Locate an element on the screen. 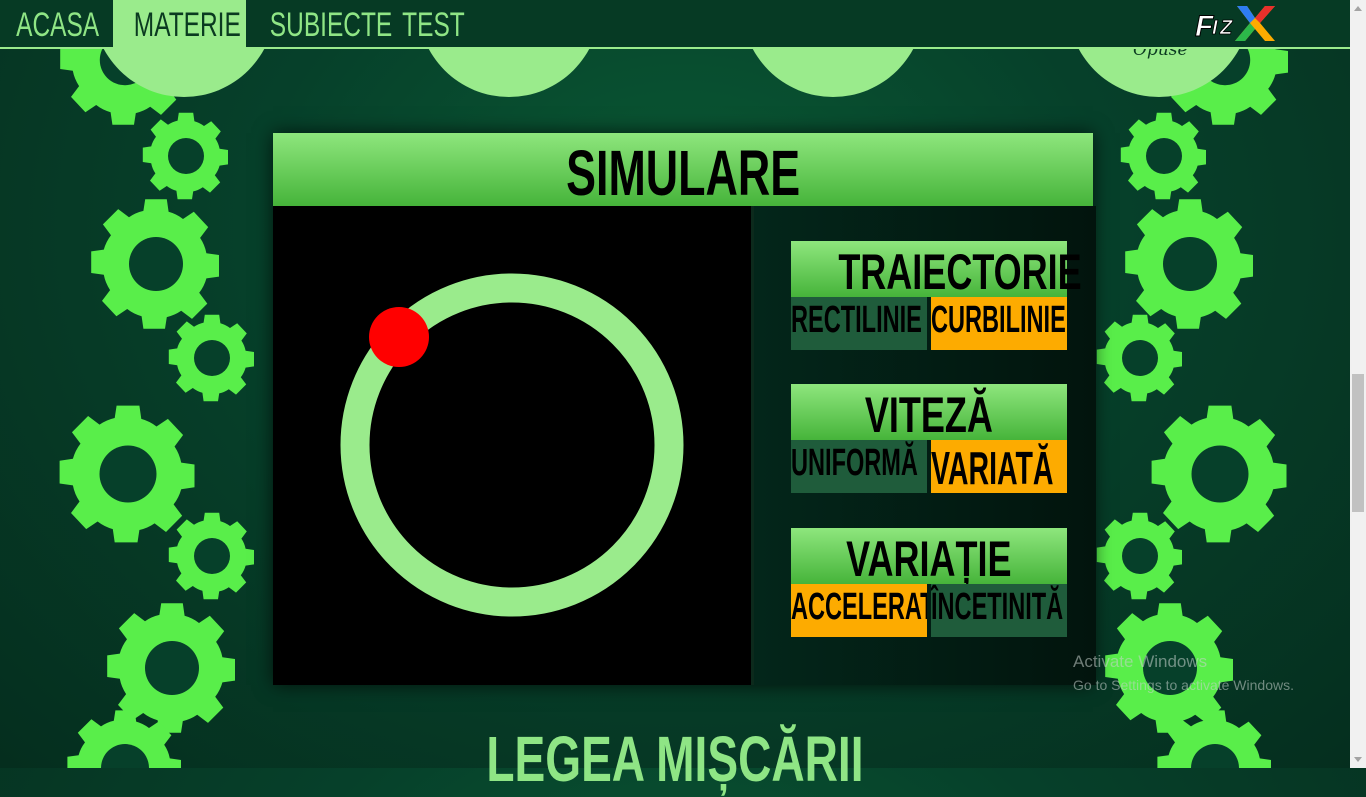 The height and width of the screenshot is (797, 1366). option-variata: VARIATĂ is located at coordinates (999, 466).